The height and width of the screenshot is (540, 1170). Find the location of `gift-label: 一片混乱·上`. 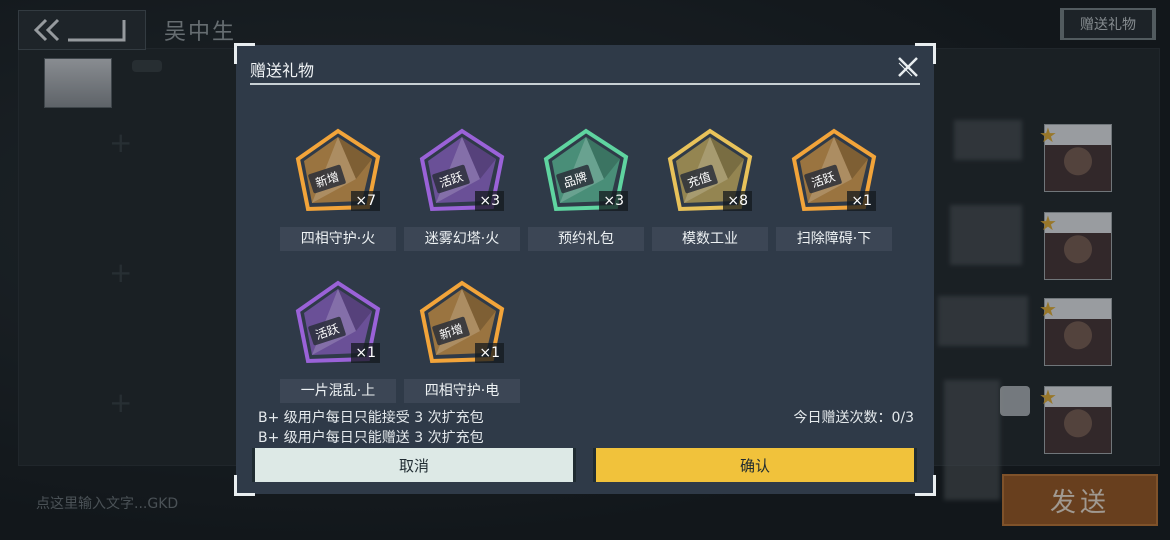

gift-label: 一片混乱·上 is located at coordinates (338, 391).